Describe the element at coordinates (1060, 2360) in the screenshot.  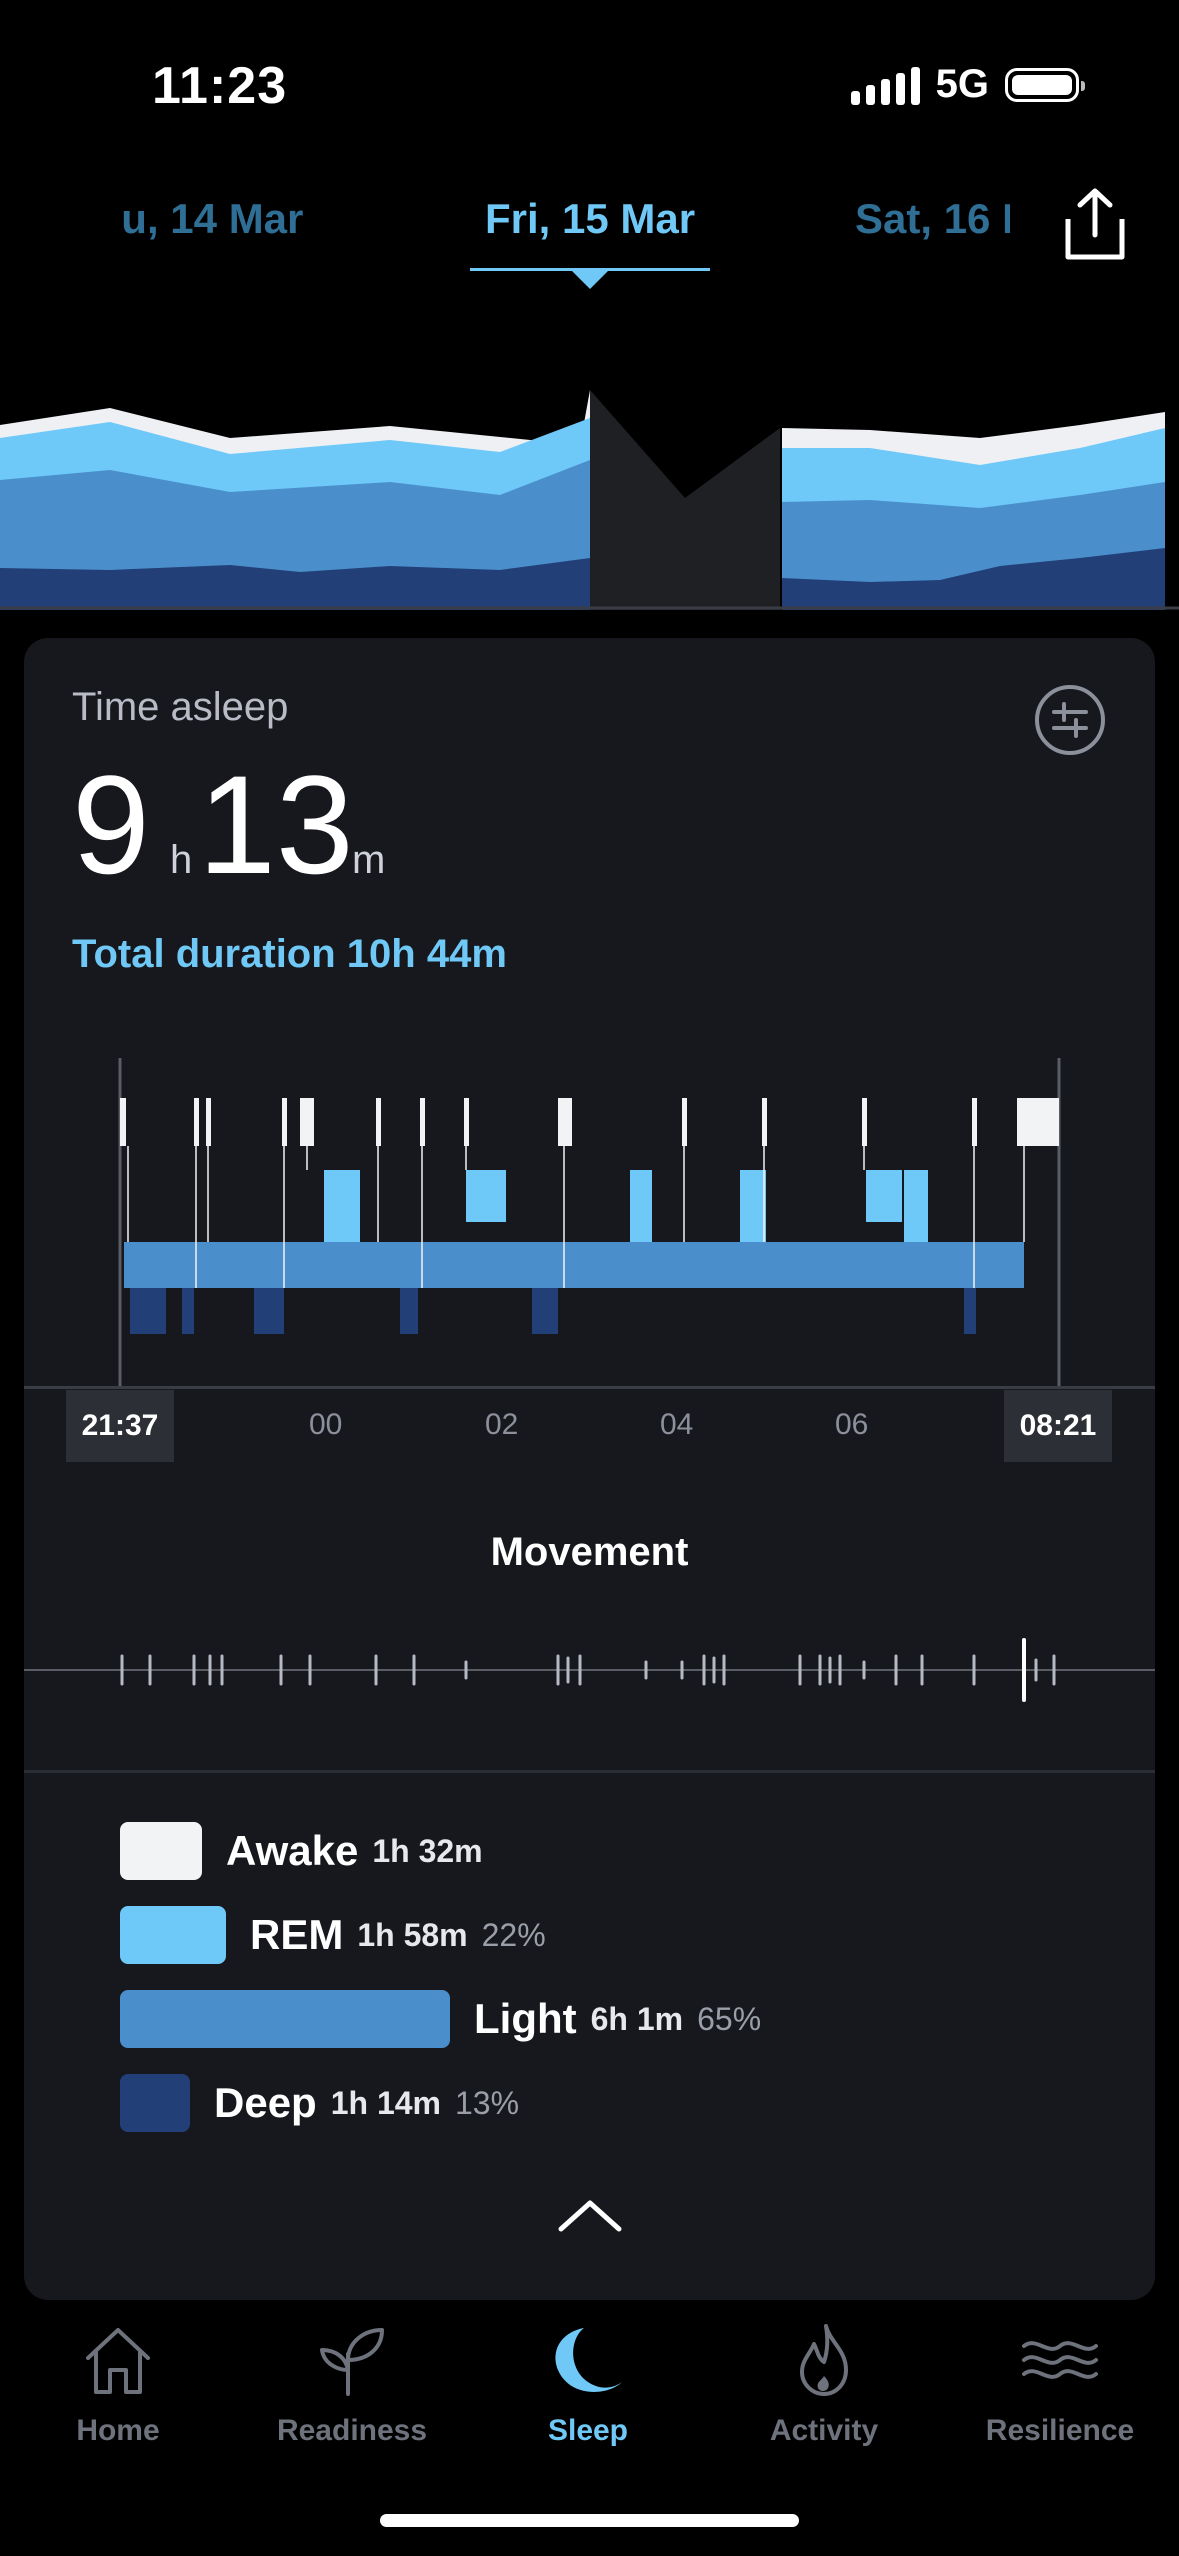
I see `waves-icon` at that location.